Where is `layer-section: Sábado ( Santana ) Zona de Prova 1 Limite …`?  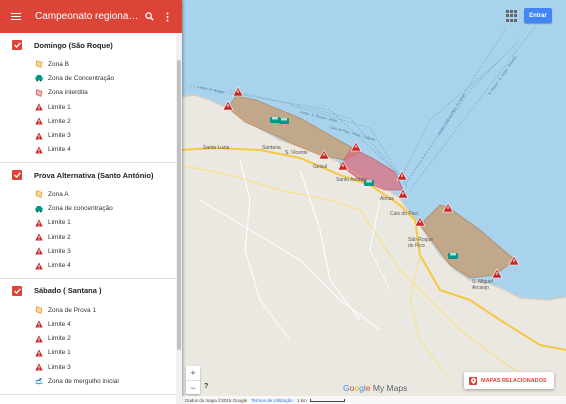
layer-section: Sábado ( Santana ) Zona de Prova 1 Limite … is located at coordinates (88, 337).